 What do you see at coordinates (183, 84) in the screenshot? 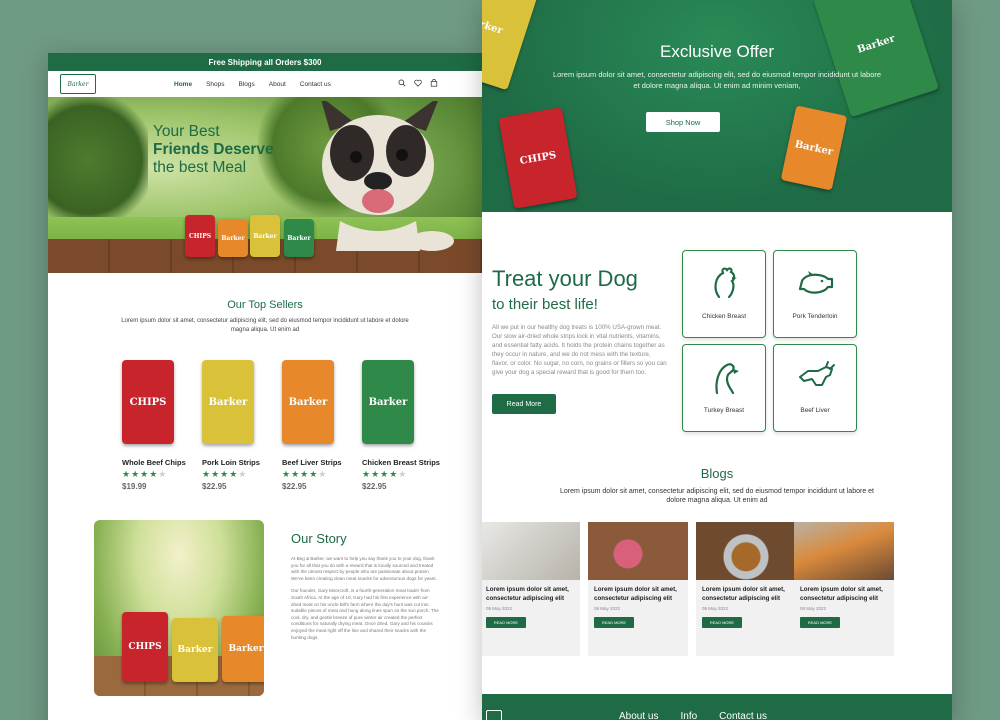
I see `nav-link-home: Home` at bounding box center [183, 84].